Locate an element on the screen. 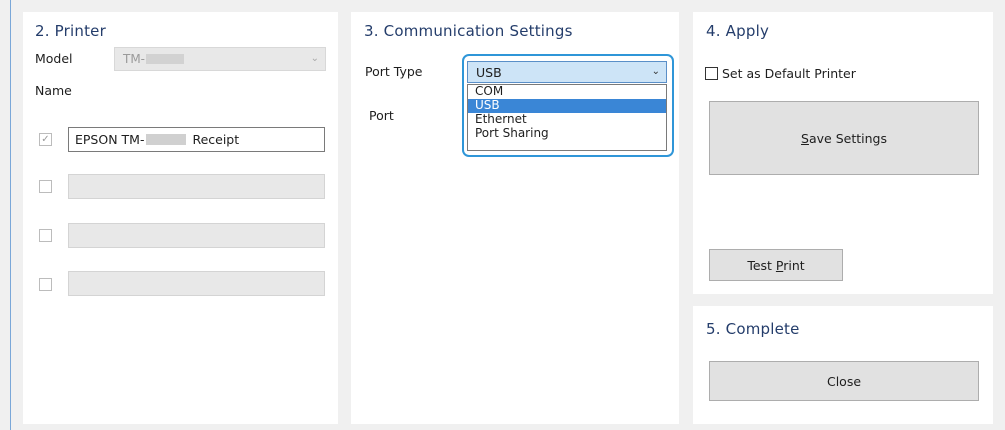  port-type-label: Port Type is located at coordinates (394, 71).